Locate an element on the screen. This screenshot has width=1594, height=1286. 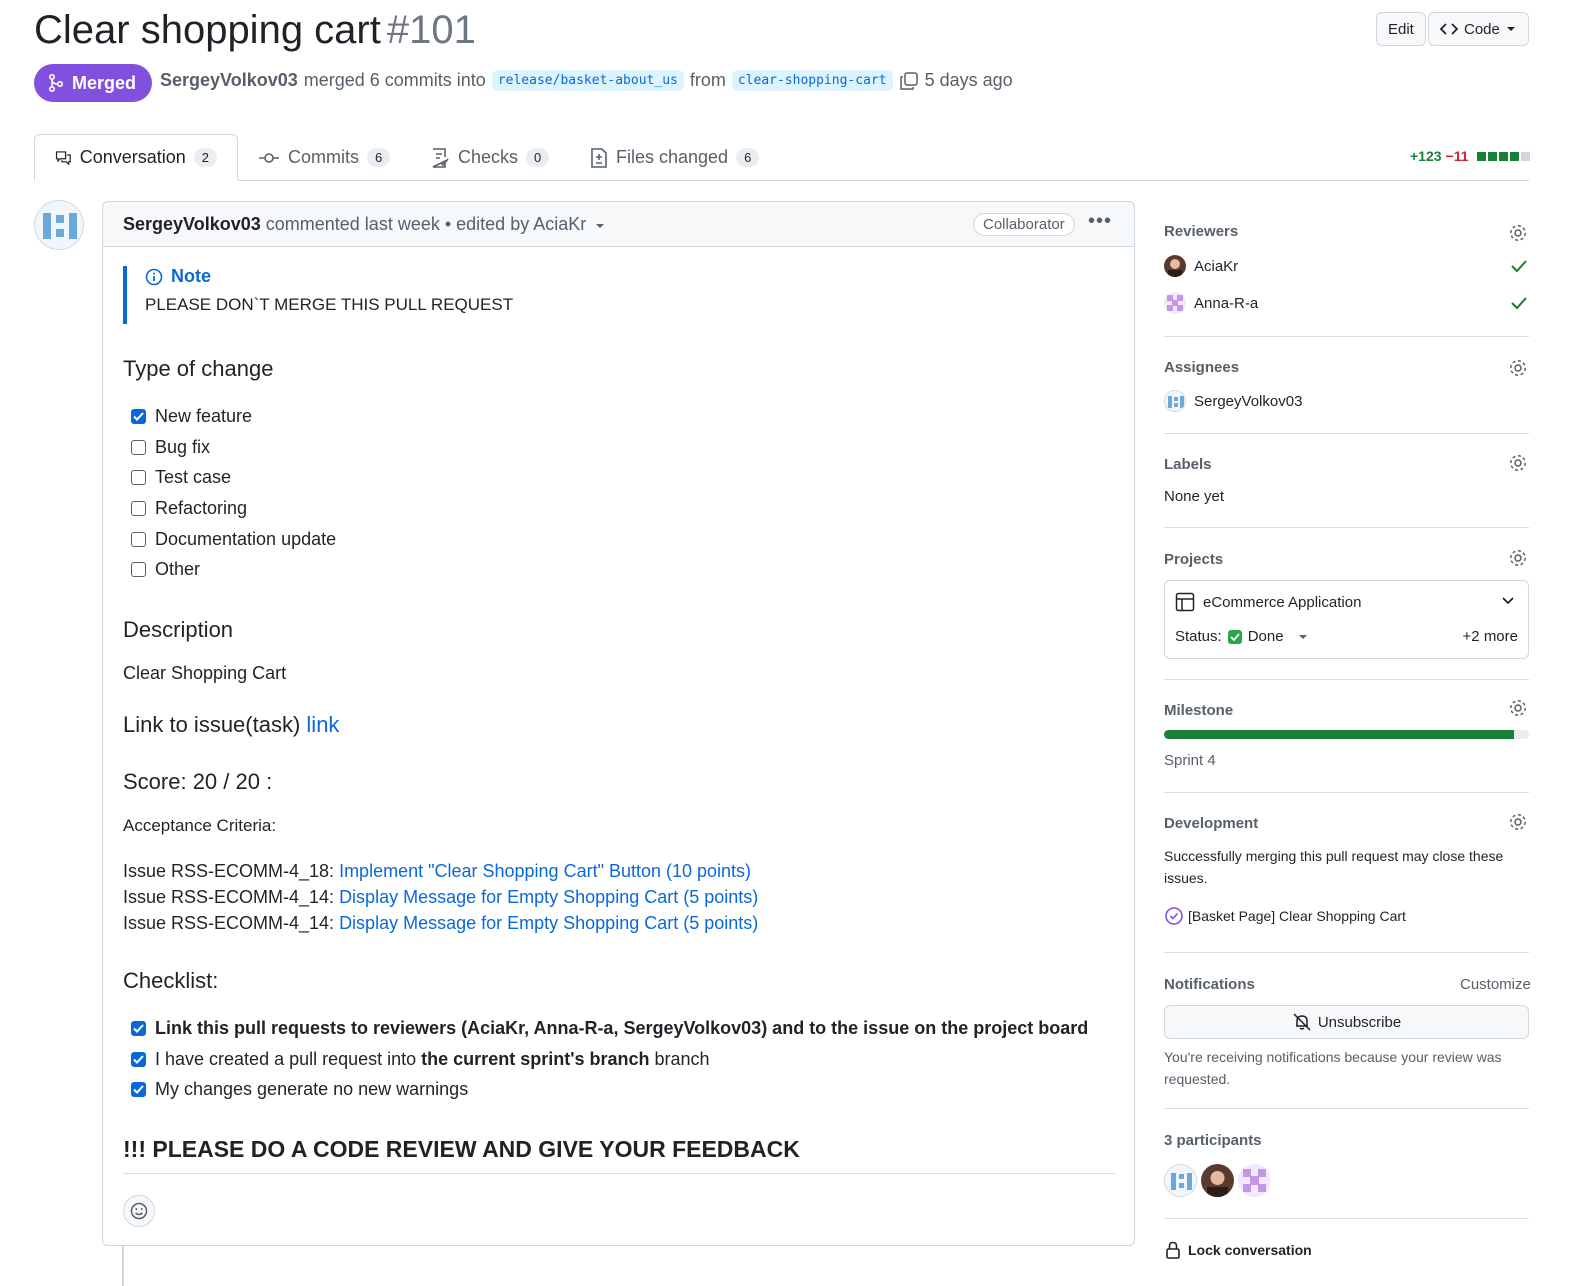
comment-meta: commented last week • edited by AciaKr is located at coordinates (426, 224).